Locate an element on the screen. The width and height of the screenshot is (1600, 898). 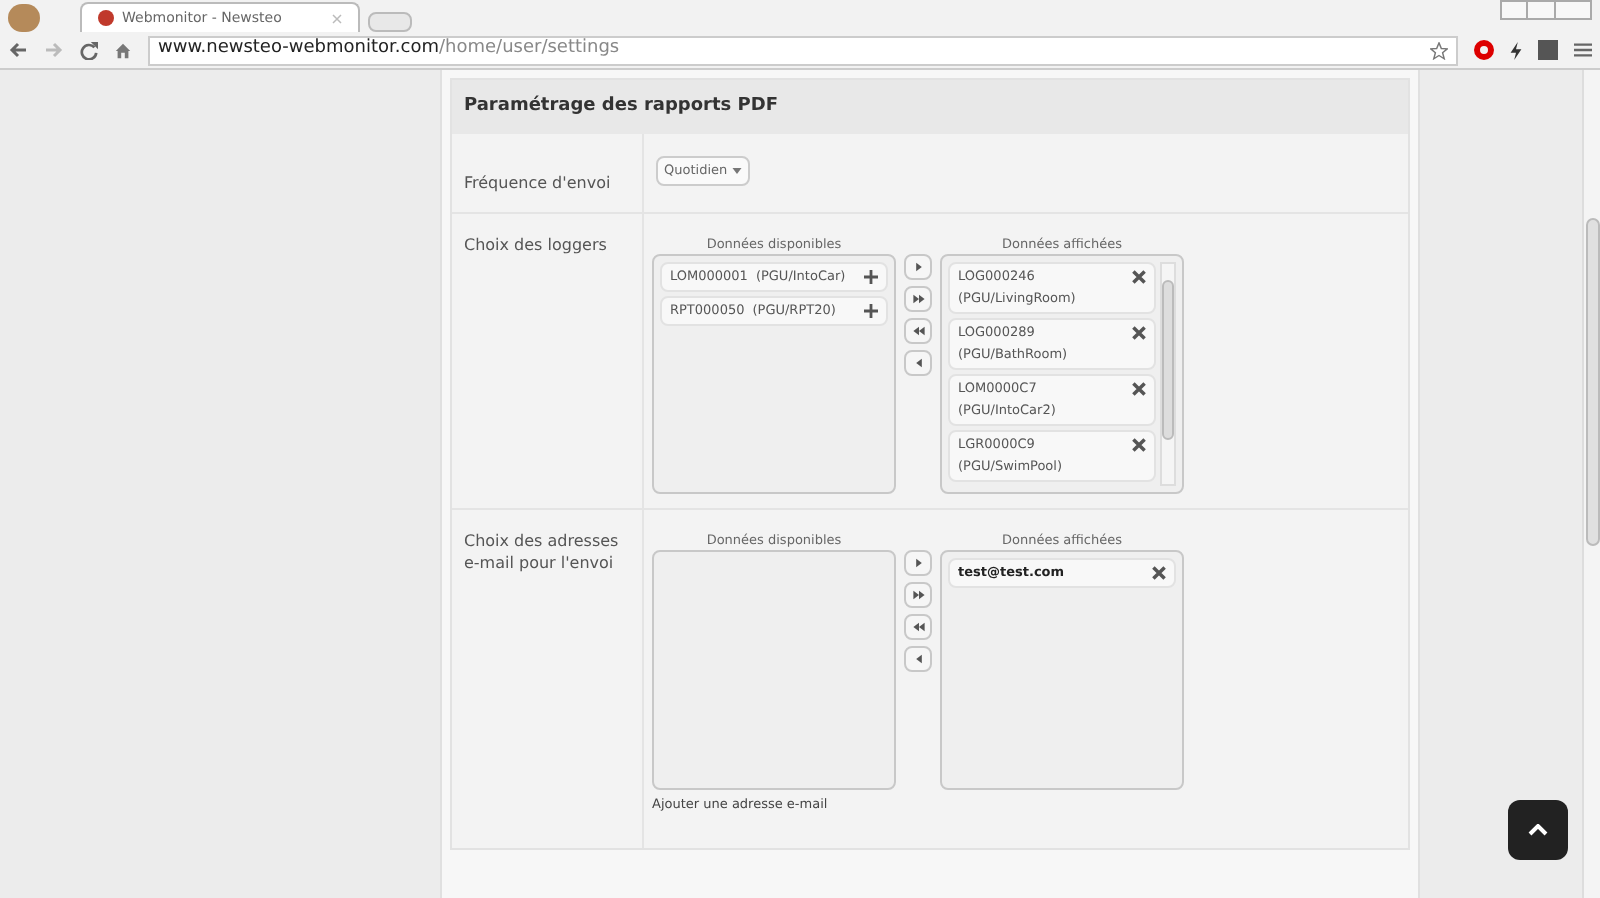
url-text: www.newsteo-webmonitor.com/home/user/settings is located at coordinates (389, 49).